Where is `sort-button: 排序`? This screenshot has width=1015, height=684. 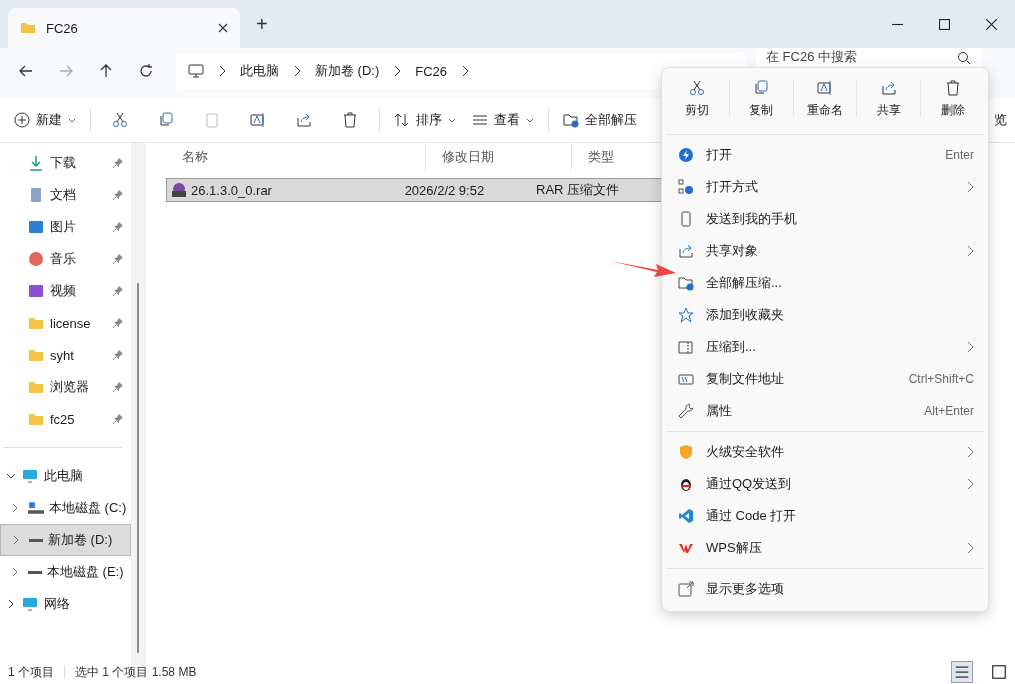 sort-button: 排序 is located at coordinates (425, 120).